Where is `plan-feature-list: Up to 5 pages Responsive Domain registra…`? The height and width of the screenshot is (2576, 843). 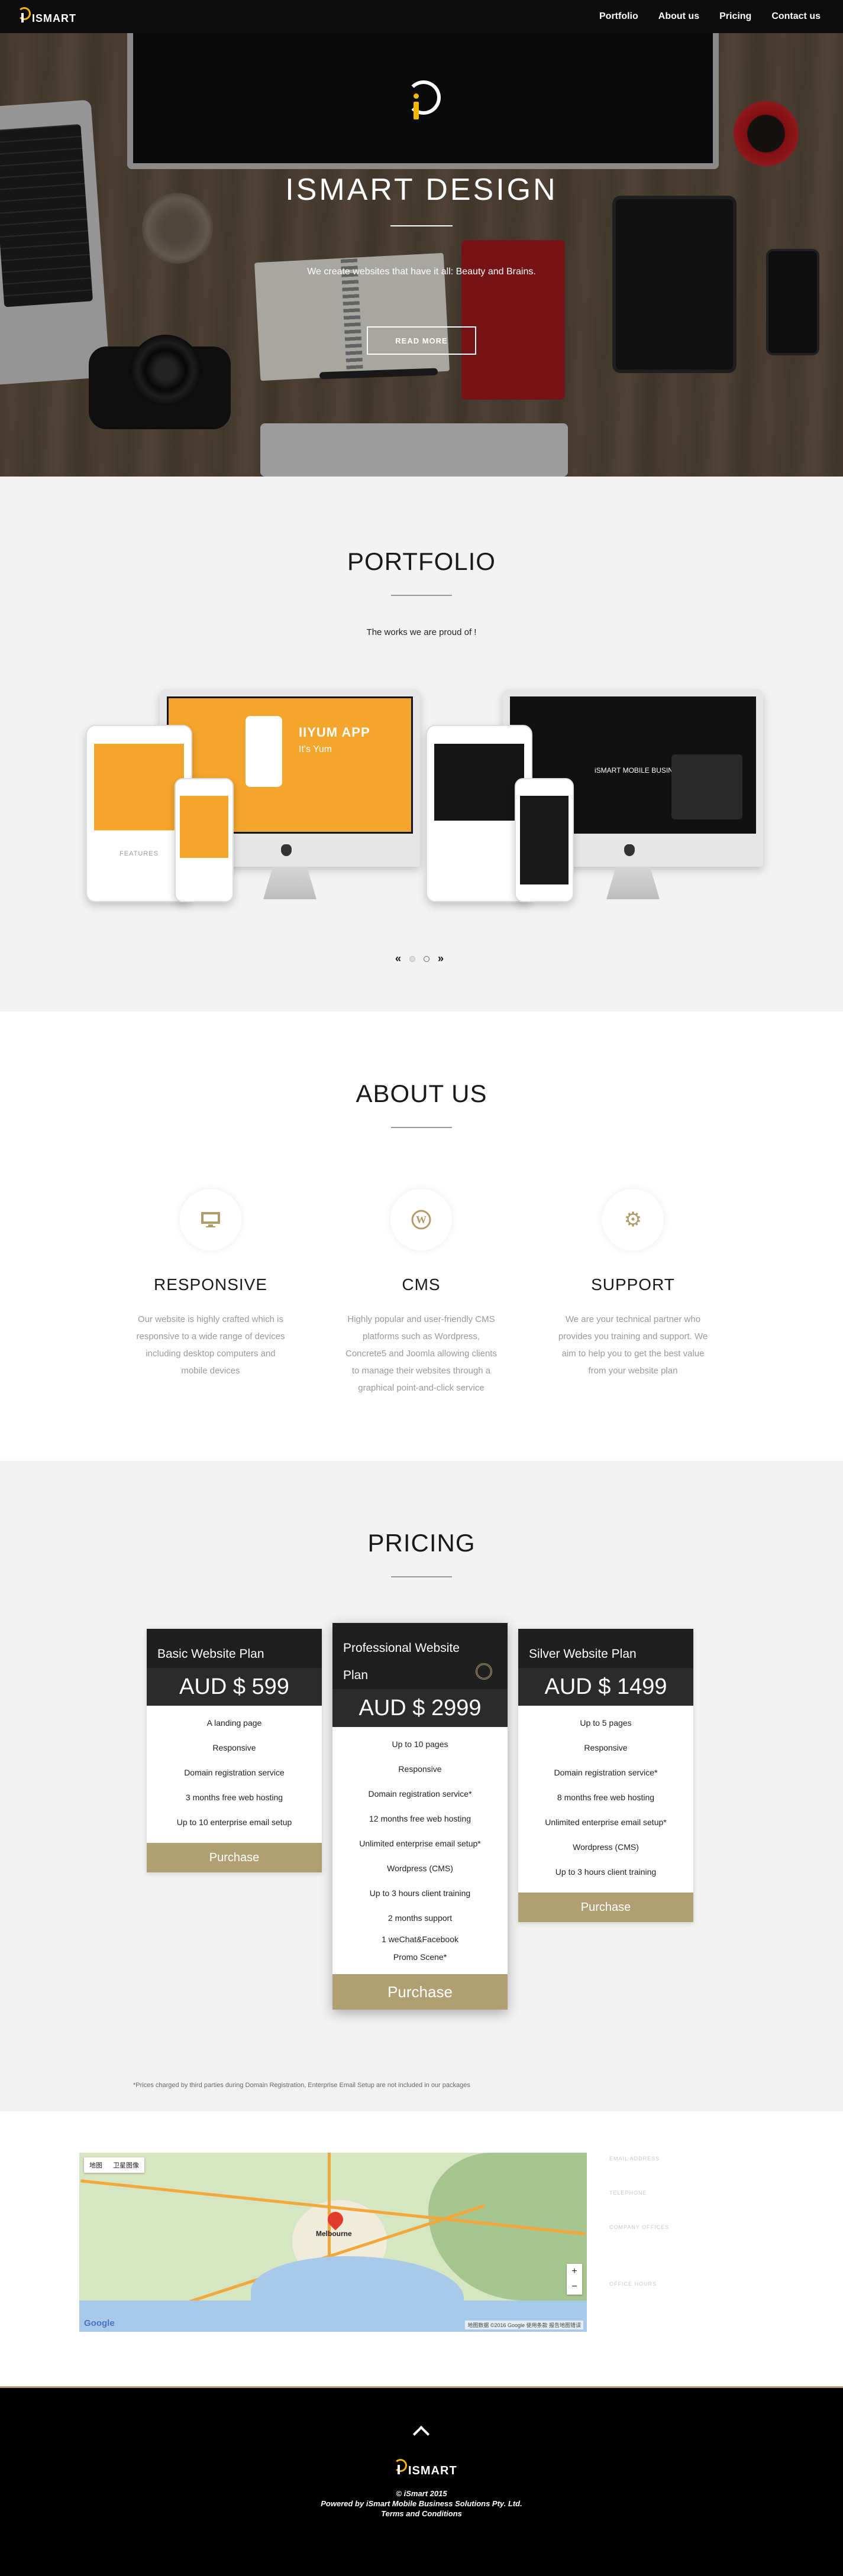 plan-feature-list: Up to 5 pages Responsive Domain registra… is located at coordinates (605, 1799).